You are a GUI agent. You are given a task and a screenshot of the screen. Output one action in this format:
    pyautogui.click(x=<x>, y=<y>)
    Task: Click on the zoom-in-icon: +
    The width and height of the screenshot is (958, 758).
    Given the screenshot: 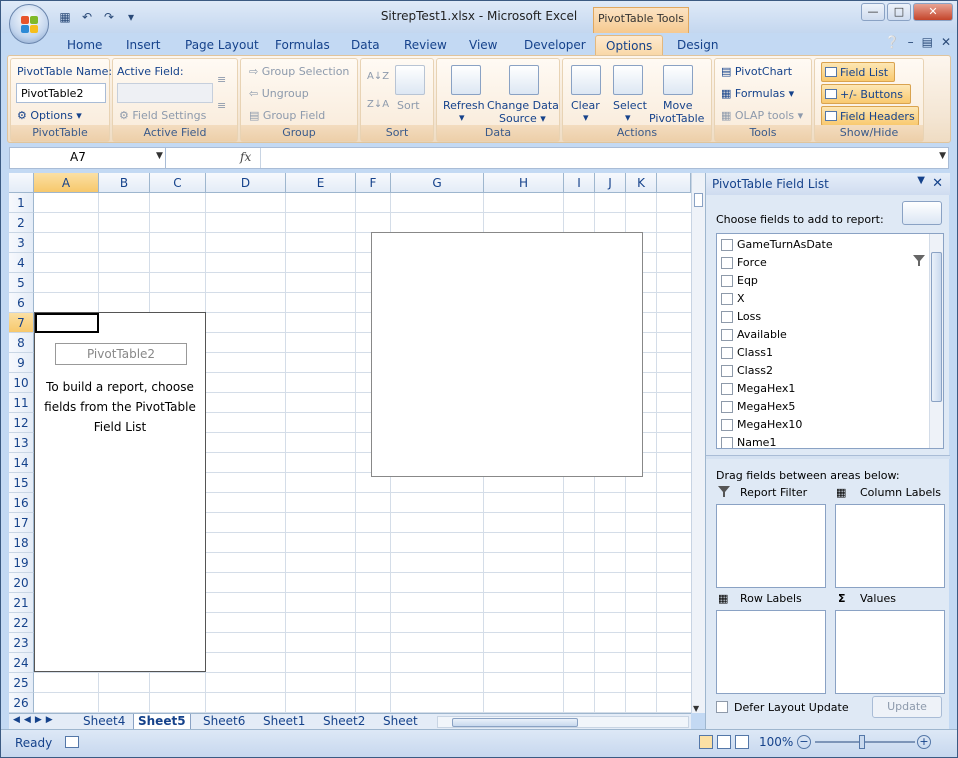 What is the action you would take?
    pyautogui.click(x=924, y=742)
    